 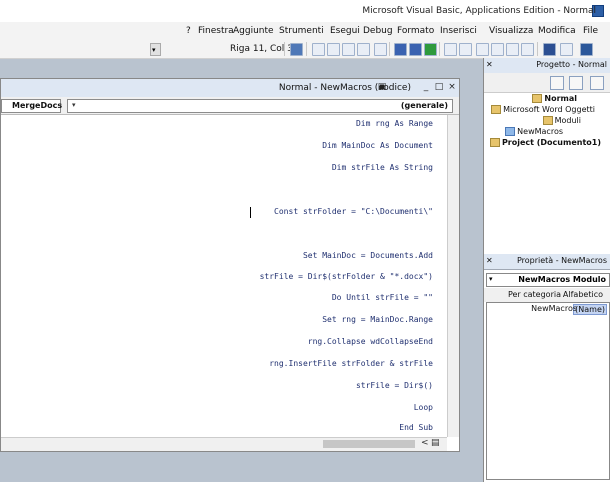 What do you see at coordinates (597, 83) in the screenshot?
I see `view-code-icon` at bounding box center [597, 83].